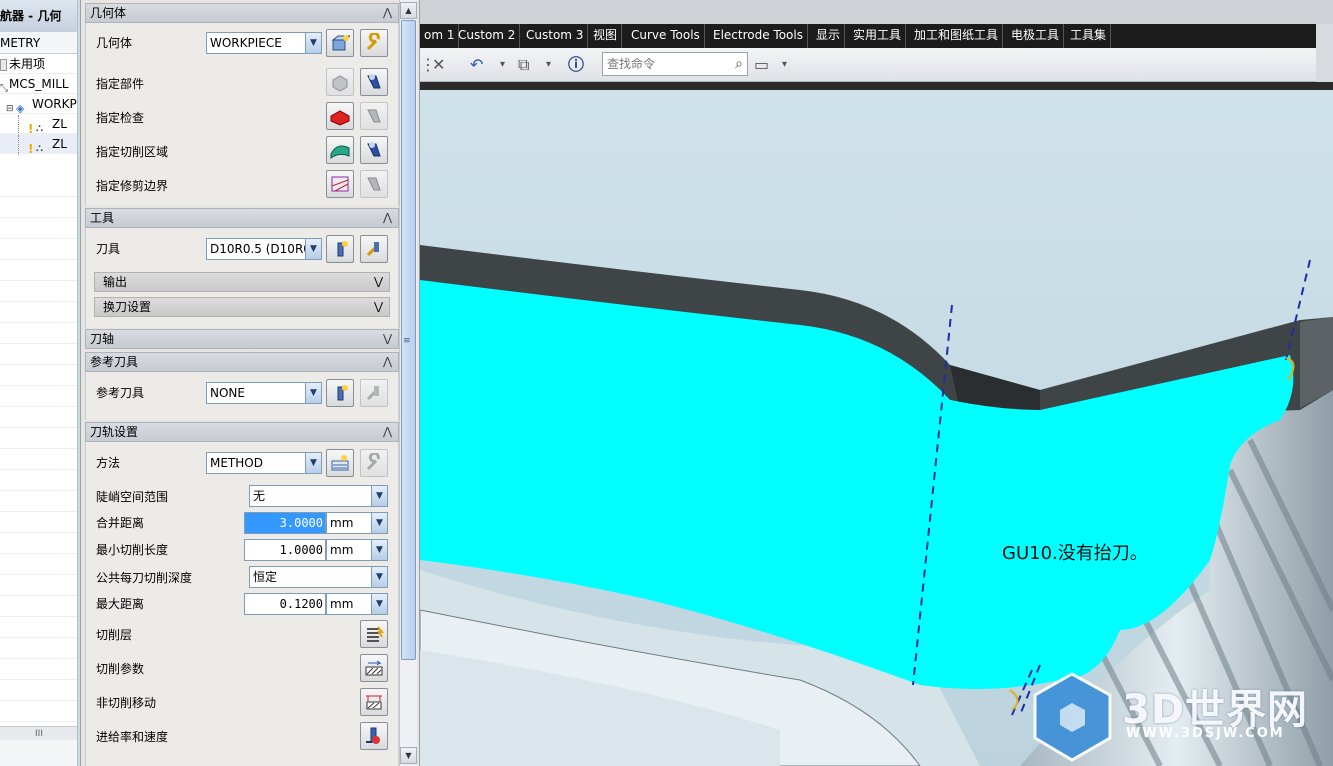  What do you see at coordinates (264, 463) in the screenshot?
I see `method-select: METHOD ▼` at bounding box center [264, 463].